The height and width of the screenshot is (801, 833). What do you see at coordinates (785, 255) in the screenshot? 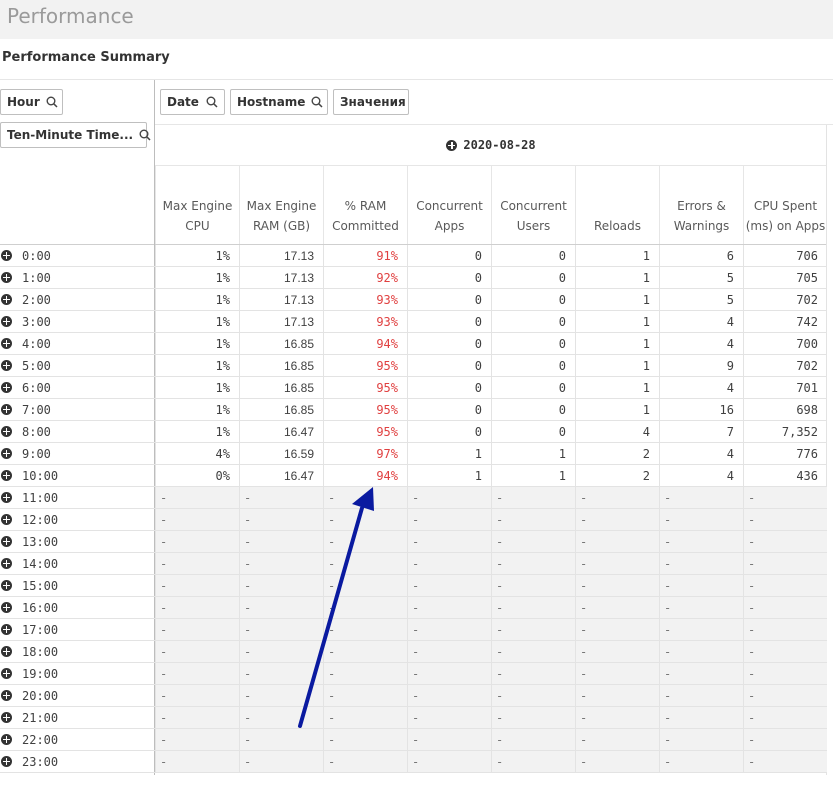
I see `table-cell: 706` at bounding box center [785, 255].